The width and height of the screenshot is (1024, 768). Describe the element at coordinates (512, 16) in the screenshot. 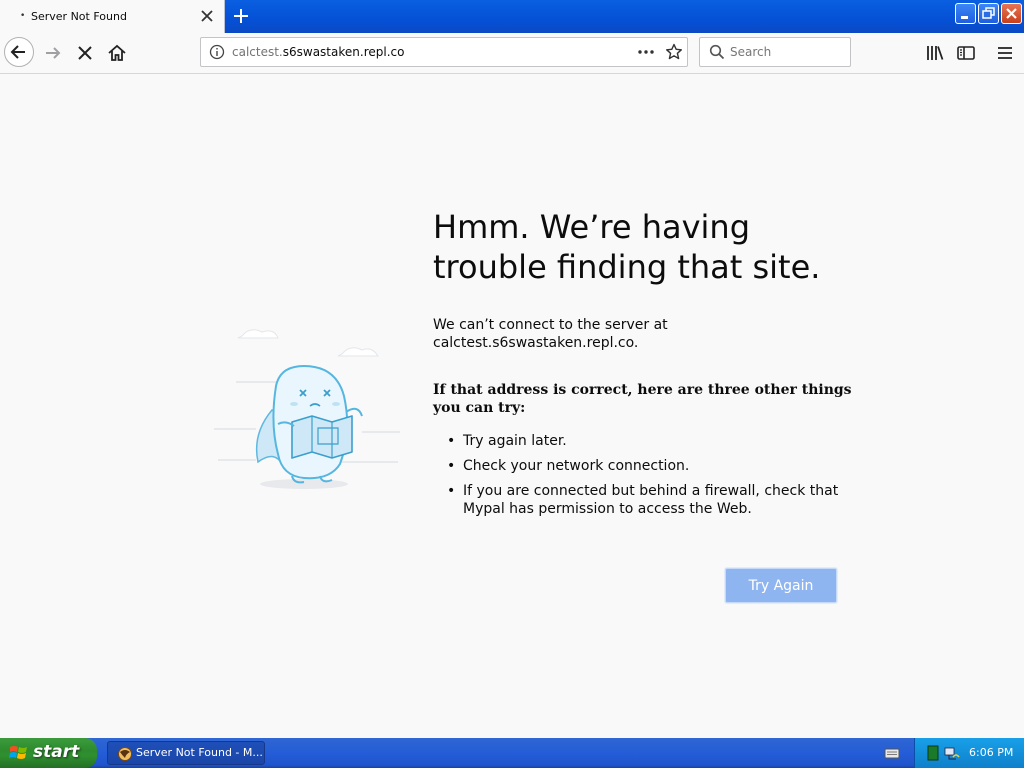

I see `tab-strip: • Server Not Found` at that location.